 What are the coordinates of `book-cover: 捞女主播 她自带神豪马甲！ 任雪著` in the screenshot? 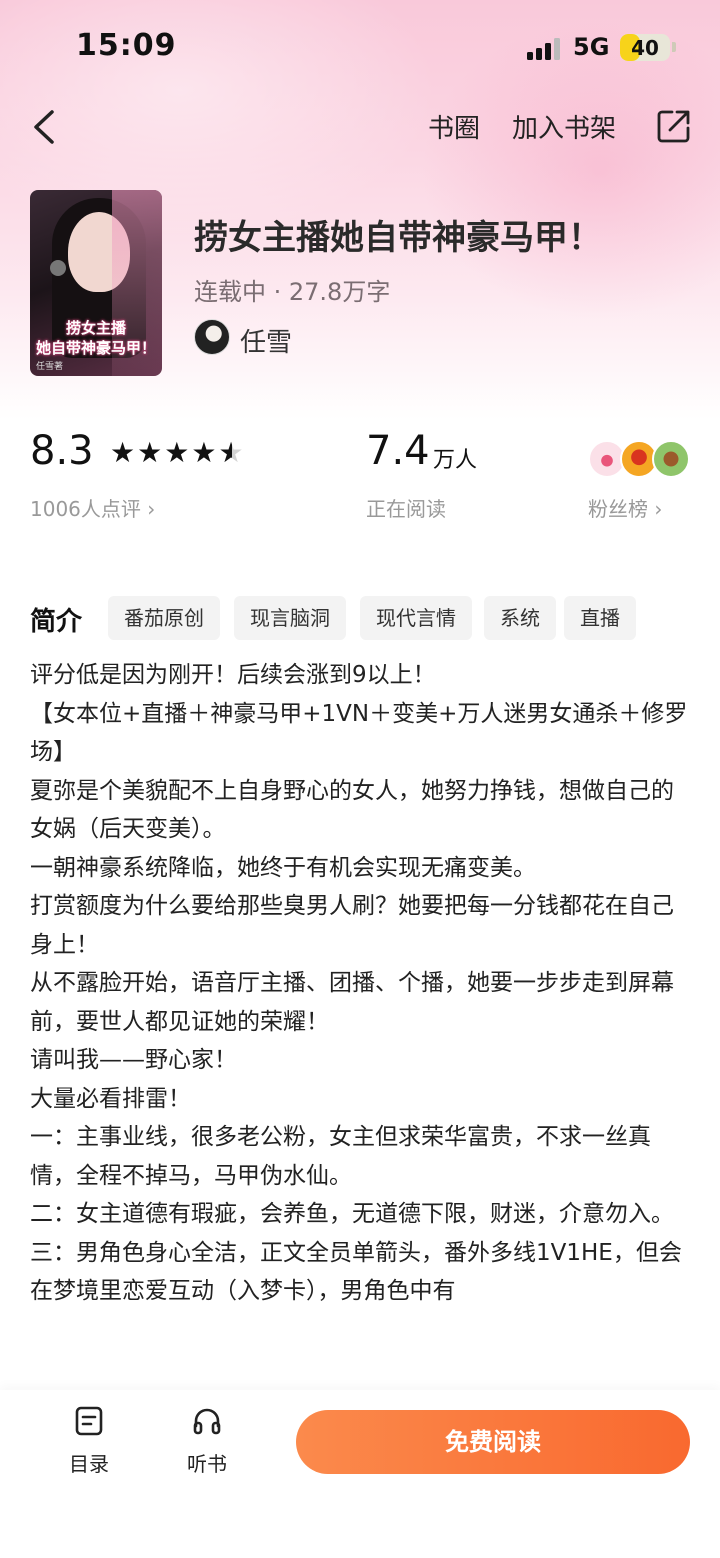 It's located at (96, 283).